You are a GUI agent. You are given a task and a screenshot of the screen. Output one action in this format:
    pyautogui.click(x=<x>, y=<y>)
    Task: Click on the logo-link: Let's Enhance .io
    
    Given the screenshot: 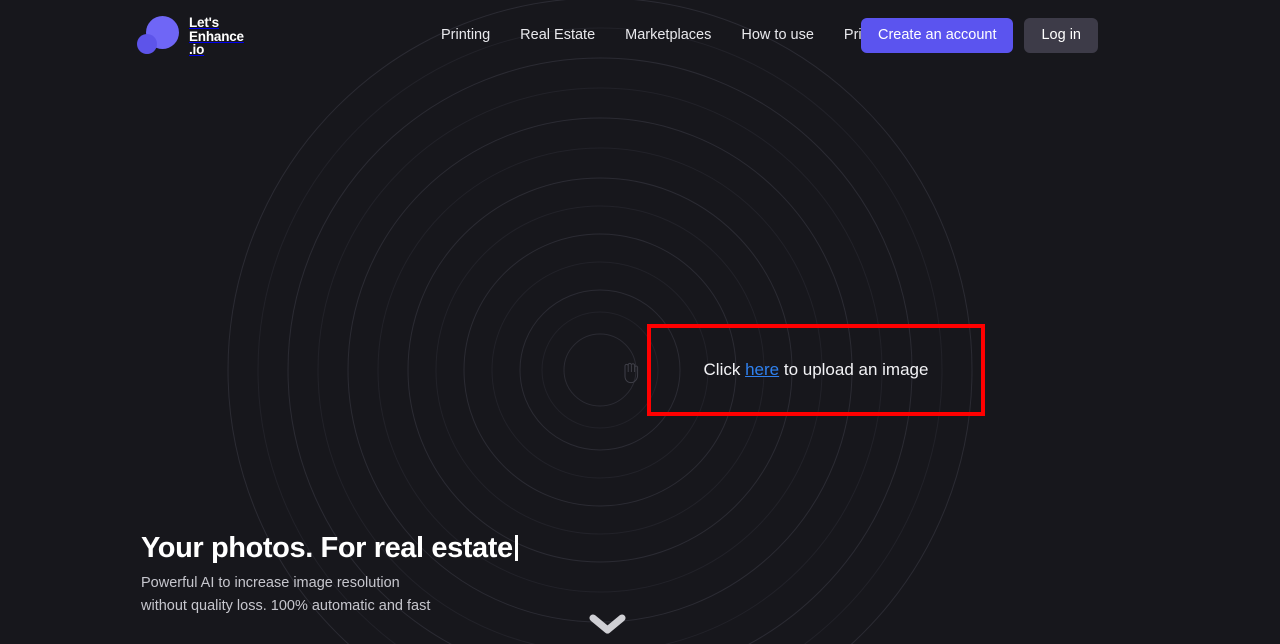 What is the action you would take?
    pyautogui.click(x=189, y=34)
    